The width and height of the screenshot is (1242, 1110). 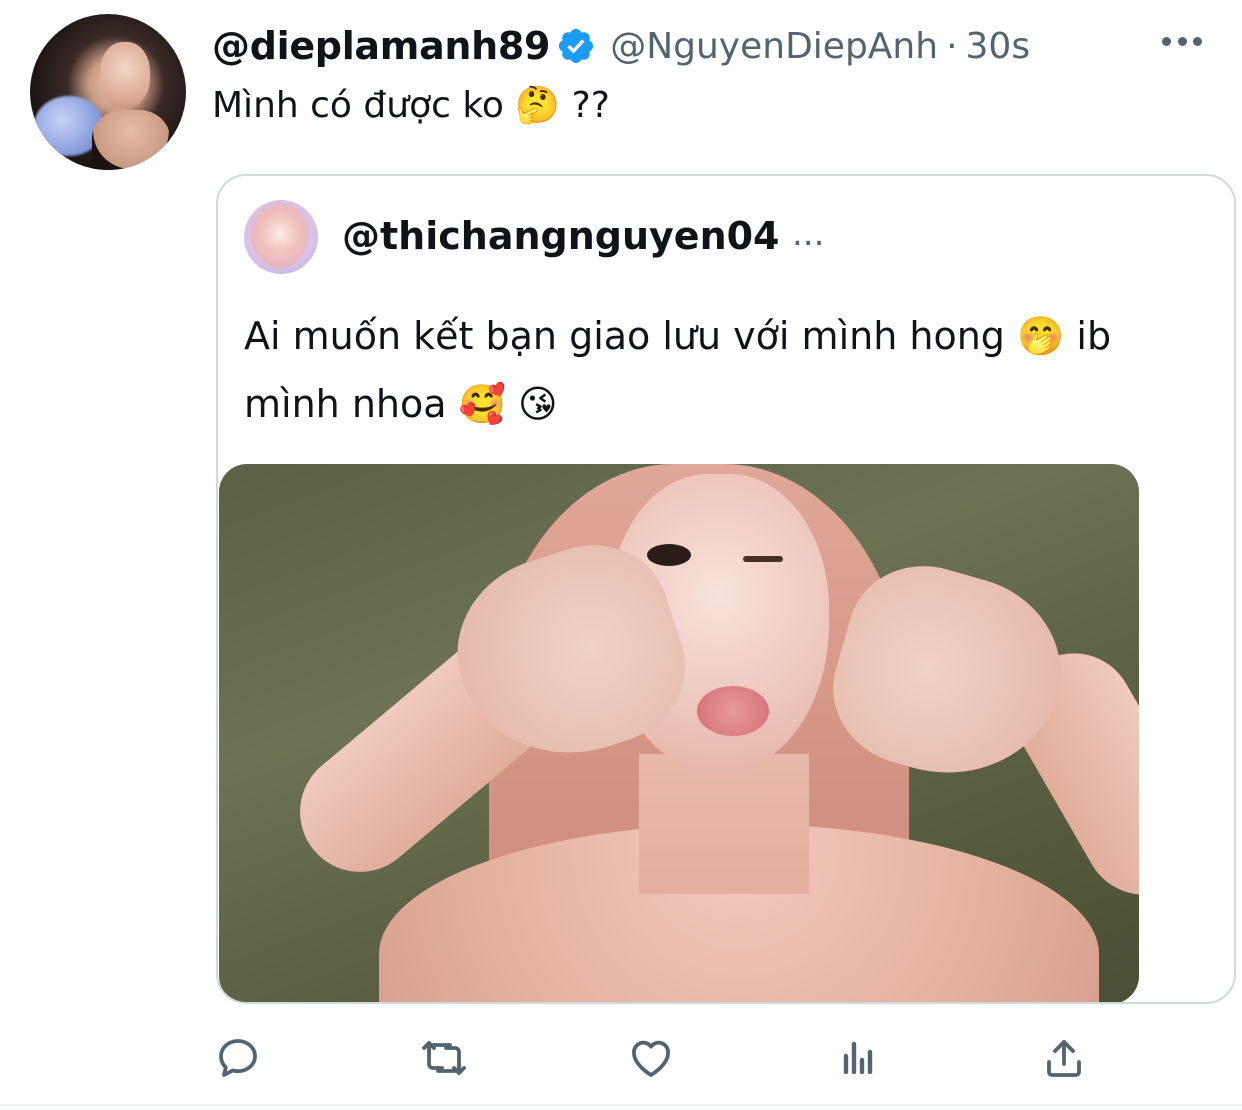 I want to click on share-button, so click(x=1064, y=1058).